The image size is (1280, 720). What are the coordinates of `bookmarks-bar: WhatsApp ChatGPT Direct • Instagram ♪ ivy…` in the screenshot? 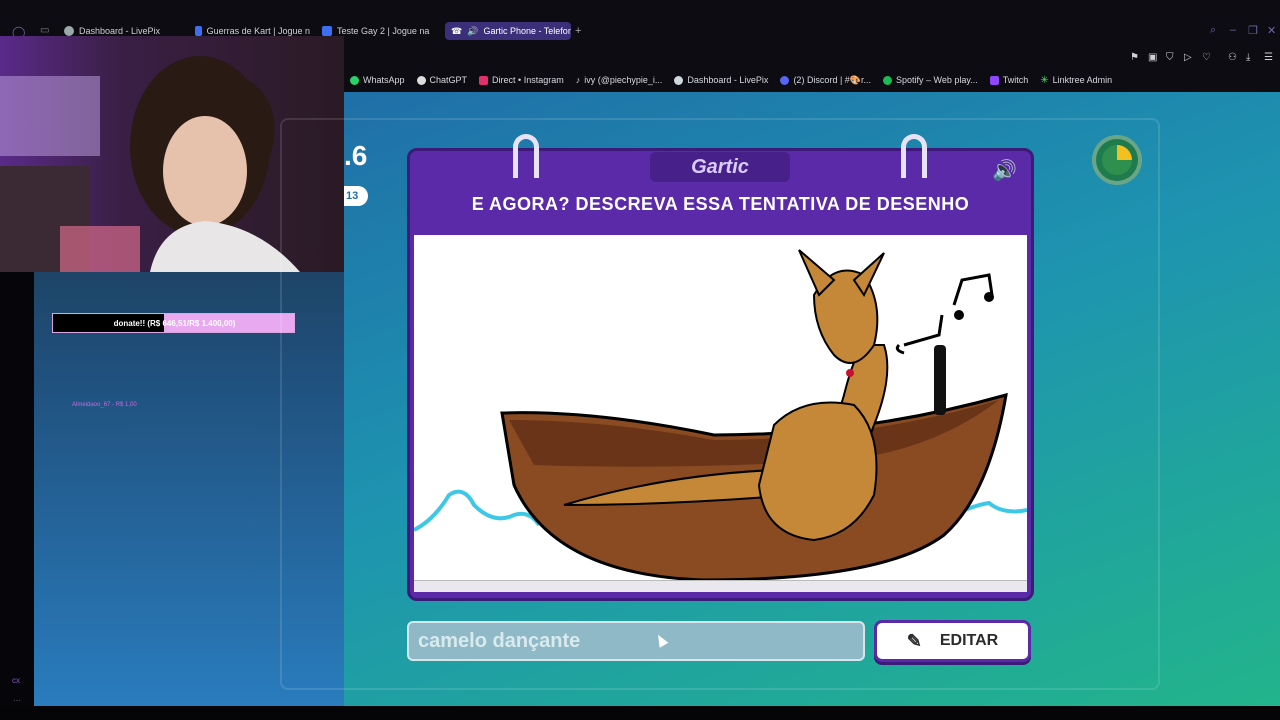 It's located at (812, 80).